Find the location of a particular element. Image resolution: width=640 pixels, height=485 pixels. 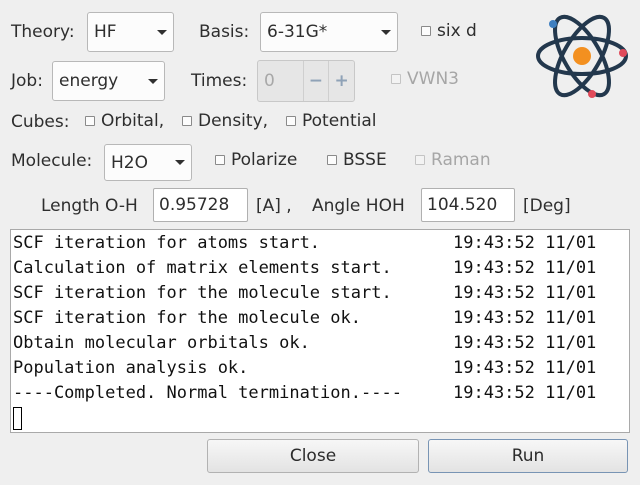

angle-unit: [Deg] is located at coordinates (547, 206).